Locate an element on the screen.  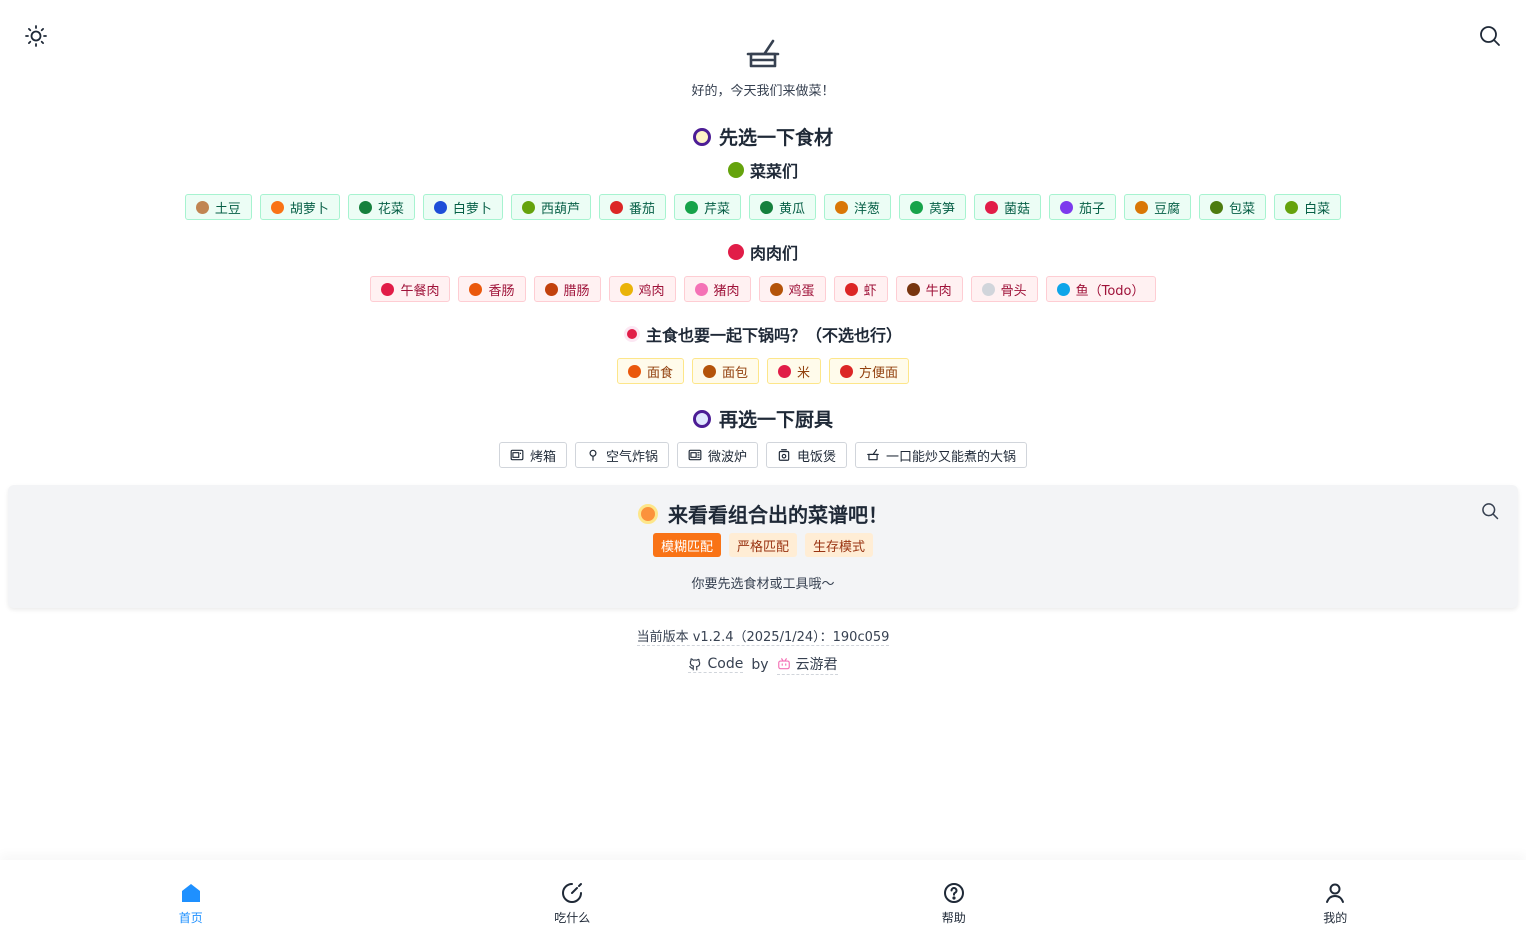
fried-egg-icon is located at coordinates (701, 136).